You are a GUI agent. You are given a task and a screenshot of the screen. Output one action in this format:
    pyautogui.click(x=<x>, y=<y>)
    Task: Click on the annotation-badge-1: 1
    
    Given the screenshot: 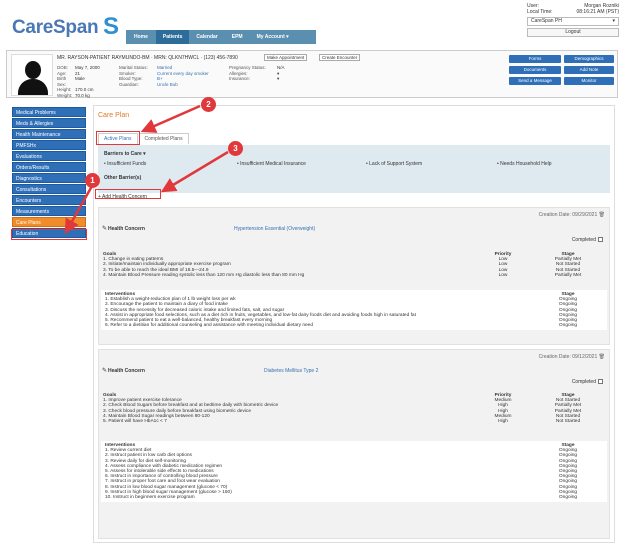 What is the action you would take?
    pyautogui.click(x=92, y=180)
    